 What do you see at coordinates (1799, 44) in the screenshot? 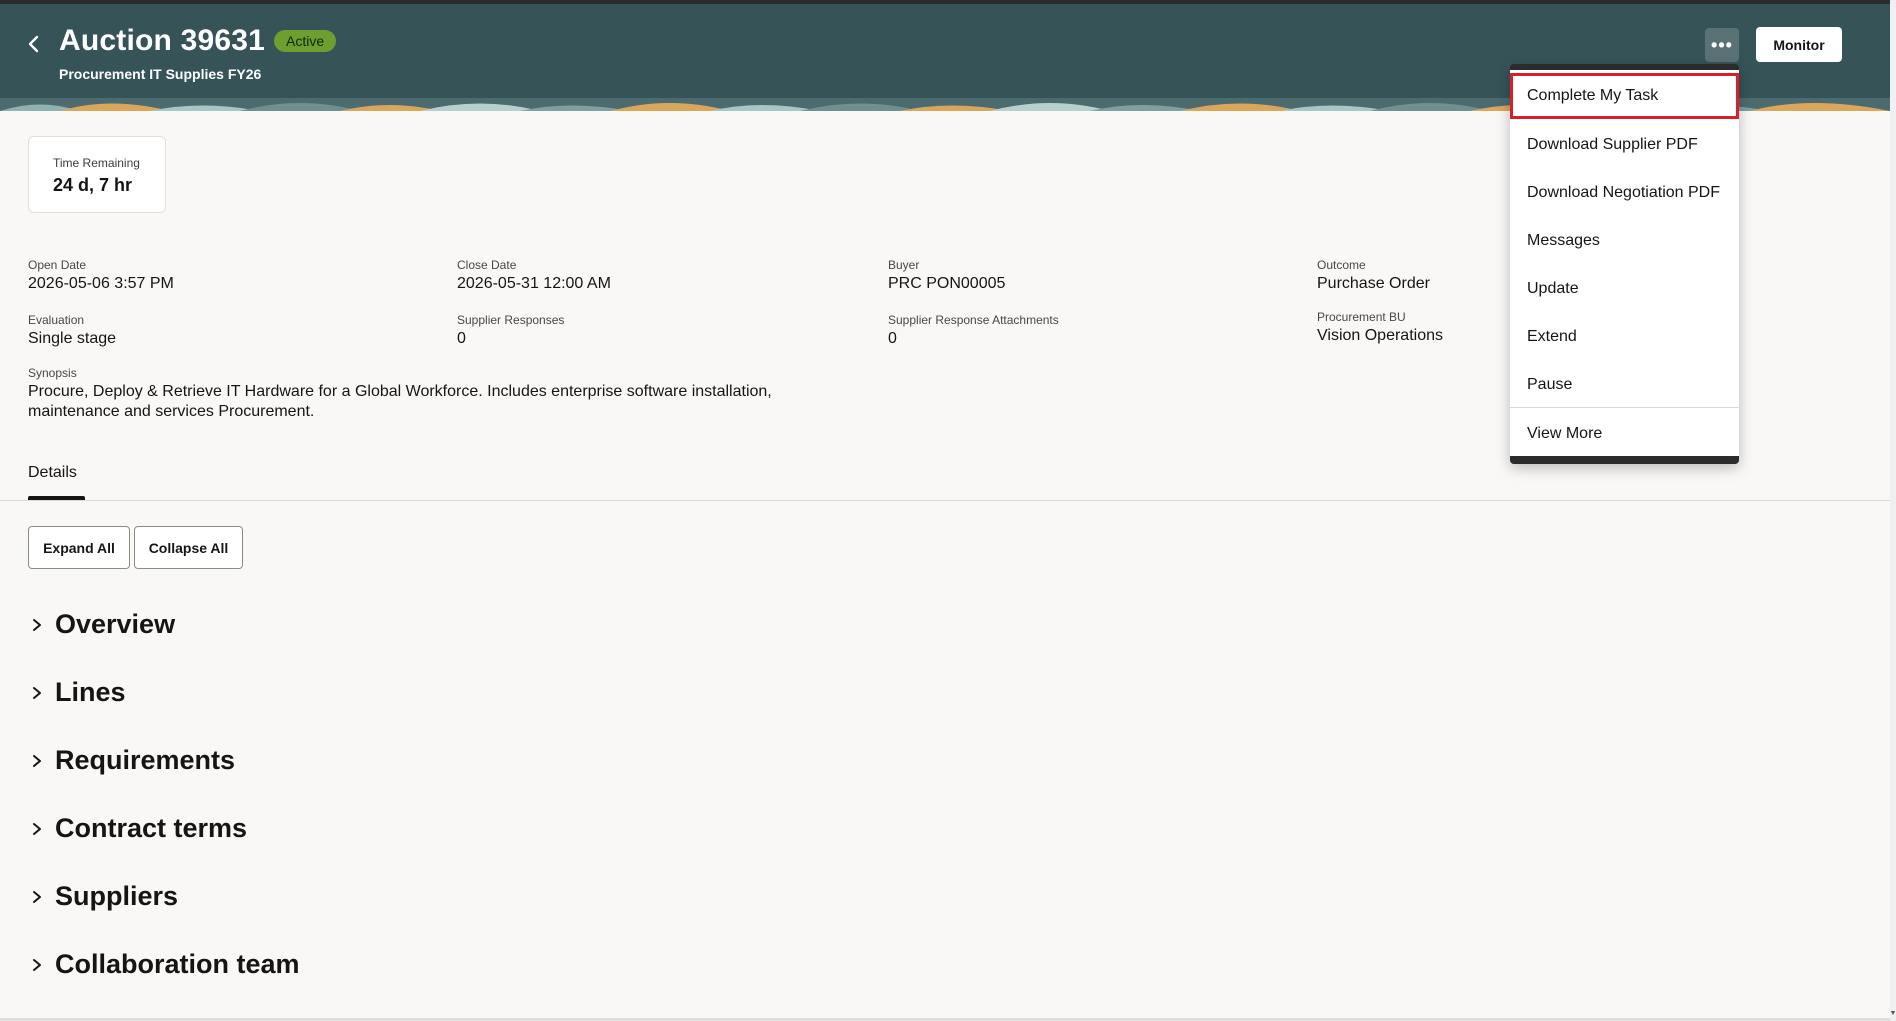
I see `monitor-button: Monitor` at bounding box center [1799, 44].